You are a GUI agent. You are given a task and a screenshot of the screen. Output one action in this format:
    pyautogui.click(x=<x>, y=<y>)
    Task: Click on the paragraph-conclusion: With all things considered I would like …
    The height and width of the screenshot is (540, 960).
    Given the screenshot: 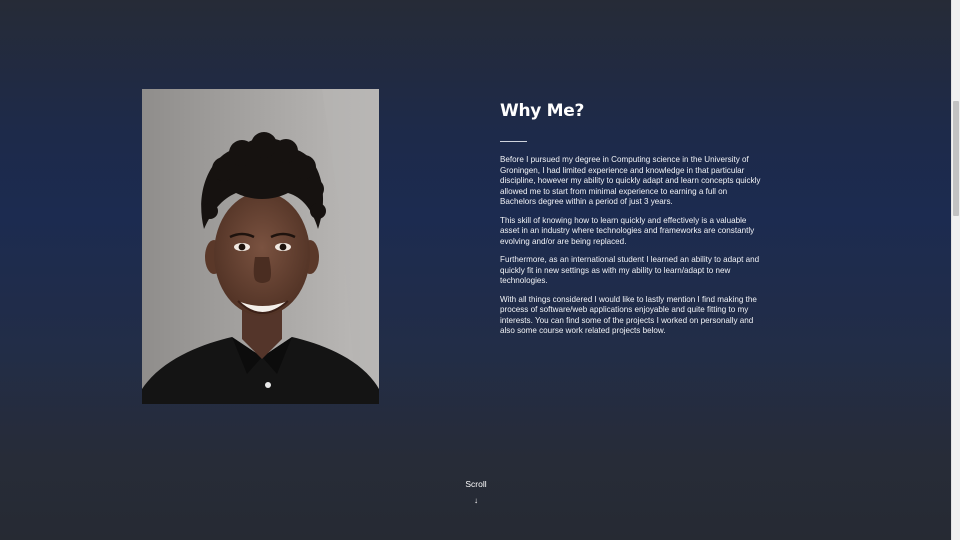 What is the action you would take?
    pyautogui.click(x=628, y=315)
    